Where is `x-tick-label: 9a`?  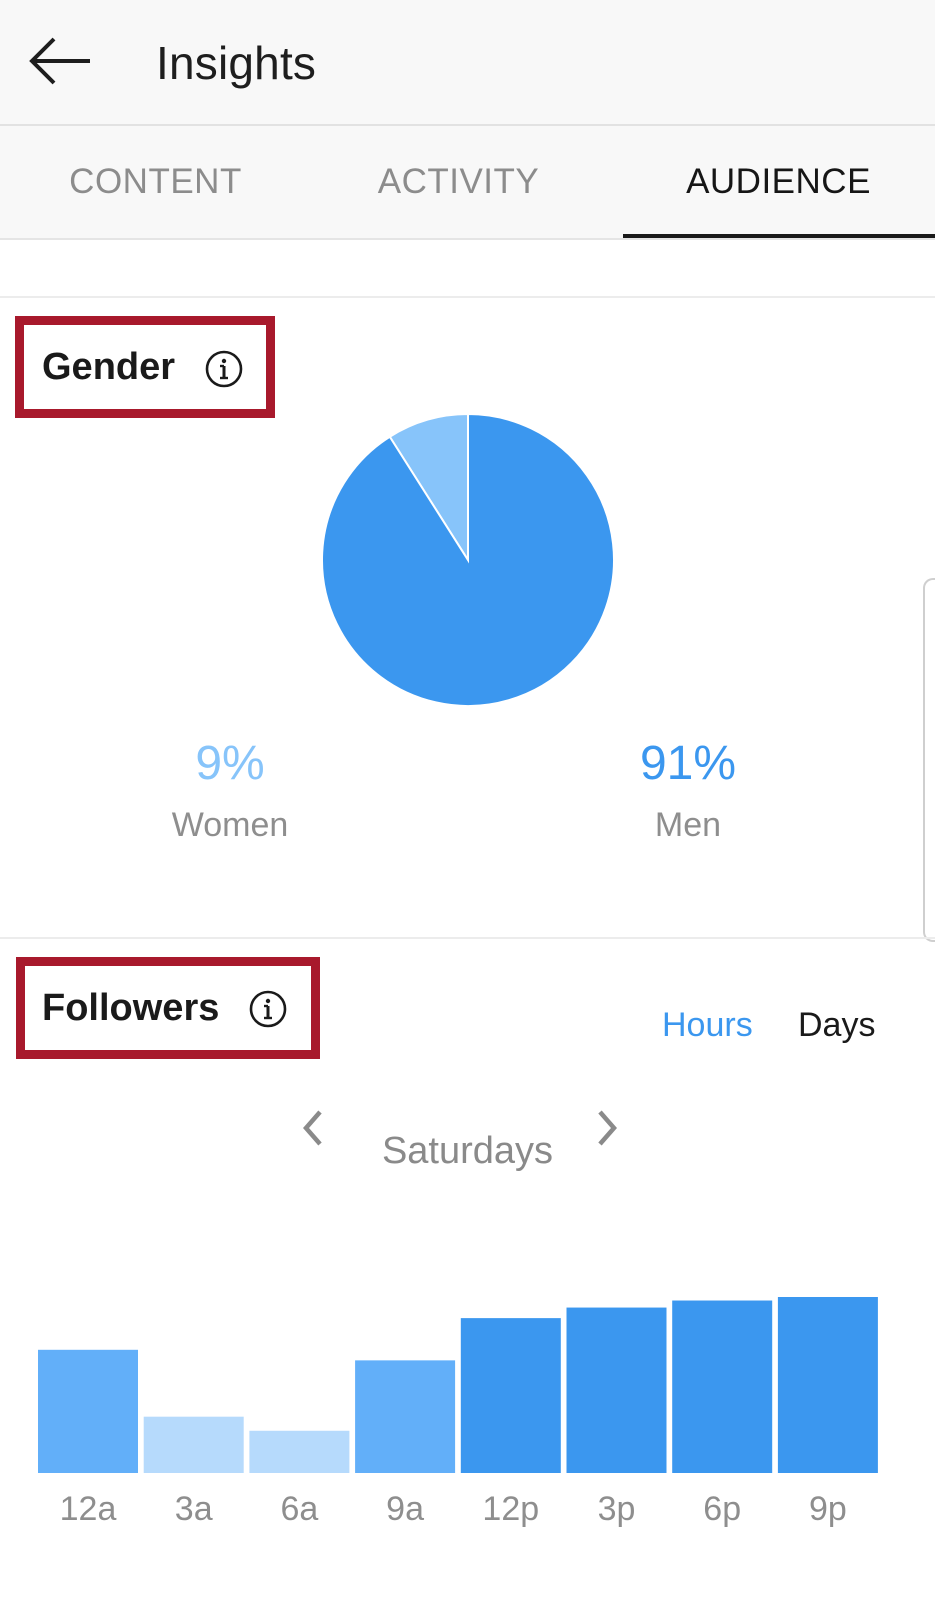
x-tick-label: 9a is located at coordinates (405, 1509).